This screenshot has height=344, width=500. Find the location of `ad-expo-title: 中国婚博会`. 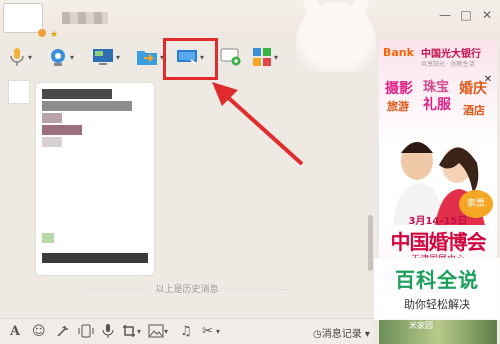

ad-expo-title: 中国婚博会 is located at coordinates (438, 242).